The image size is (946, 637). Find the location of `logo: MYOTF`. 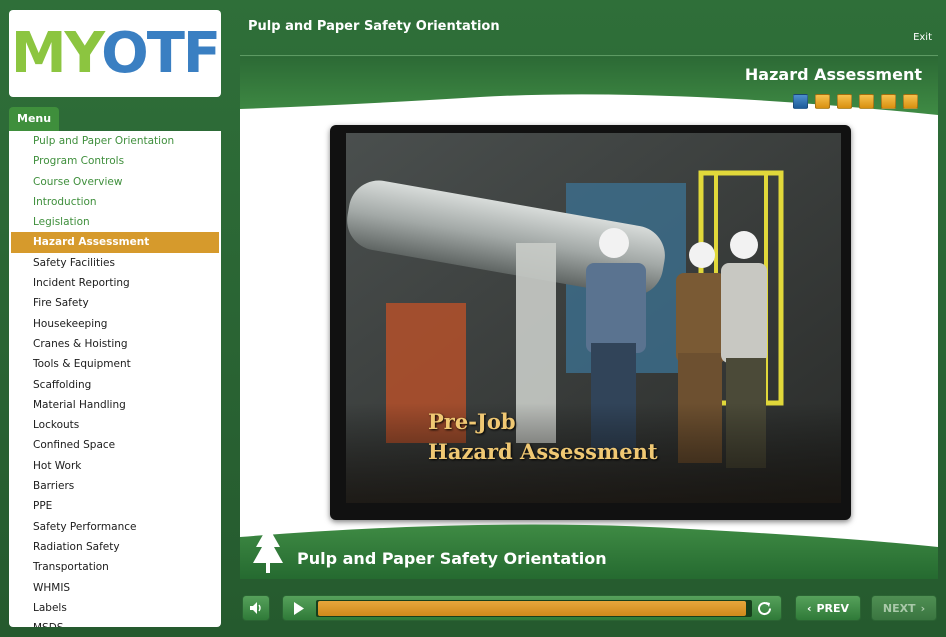

logo: MYOTF is located at coordinates (115, 53).